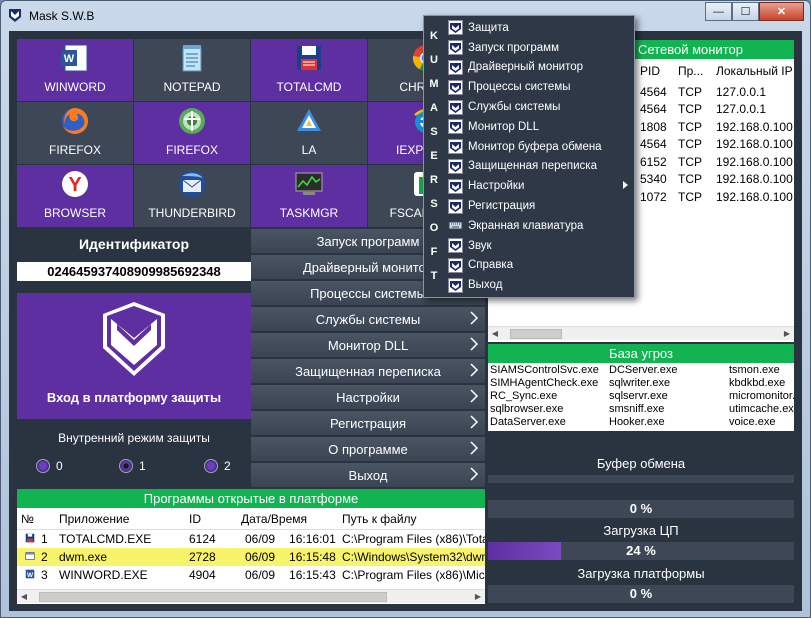  I want to click on menu-button-label: Монитор DLL, so click(368, 345).